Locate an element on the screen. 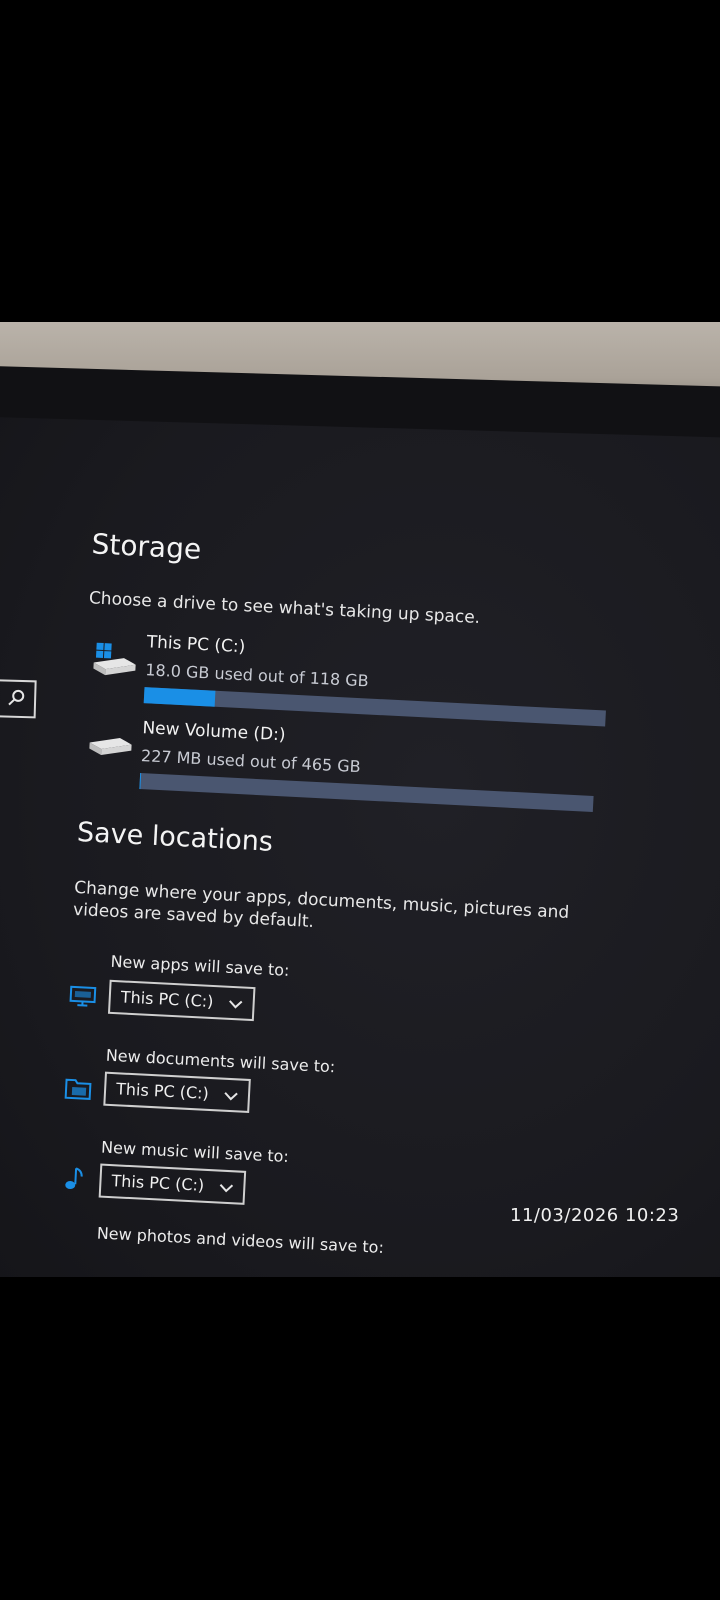 This screenshot has height=1600, width=720. storage-heading: Storage is located at coordinates (146, 546).